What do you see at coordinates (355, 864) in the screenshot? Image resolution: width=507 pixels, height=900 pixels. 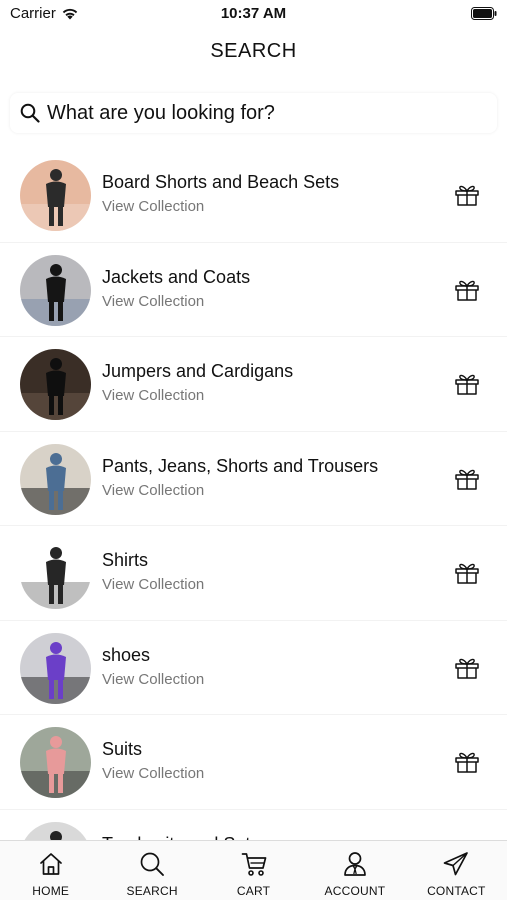 I see `account-icon` at bounding box center [355, 864].